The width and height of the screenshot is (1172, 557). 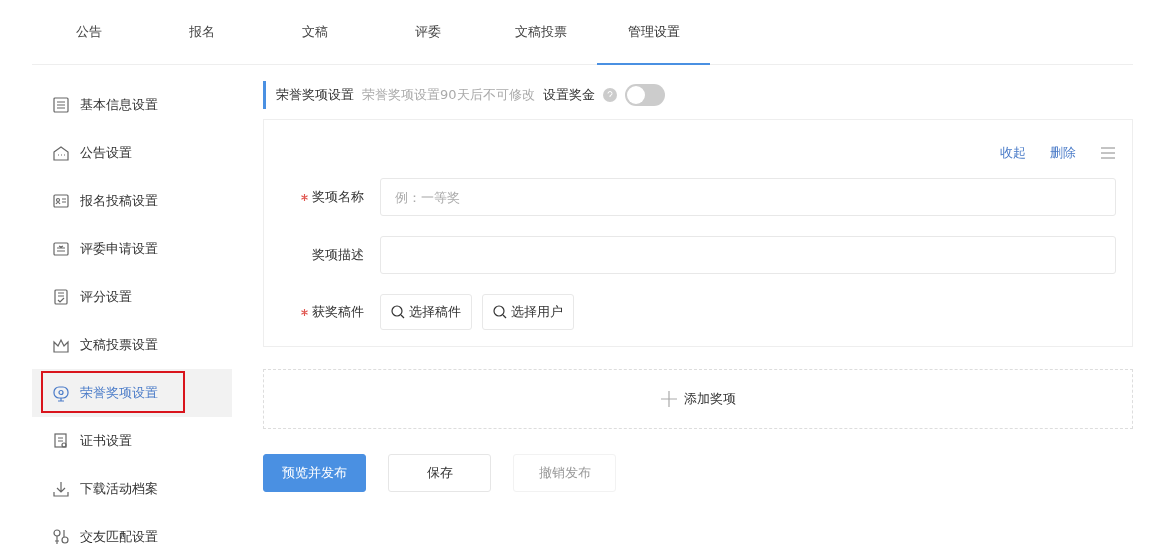 What do you see at coordinates (338, 312) in the screenshot?
I see `field-label: 获奖稿件` at bounding box center [338, 312].